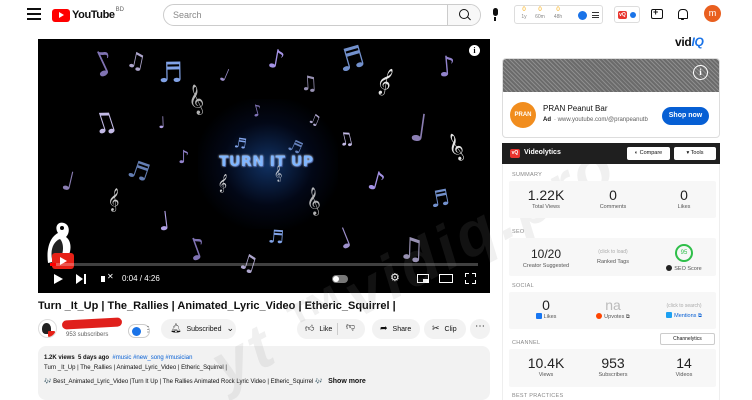 The image size is (752, 400). I want to click on vidiq-channel-badge: ⋮, so click(140, 331).